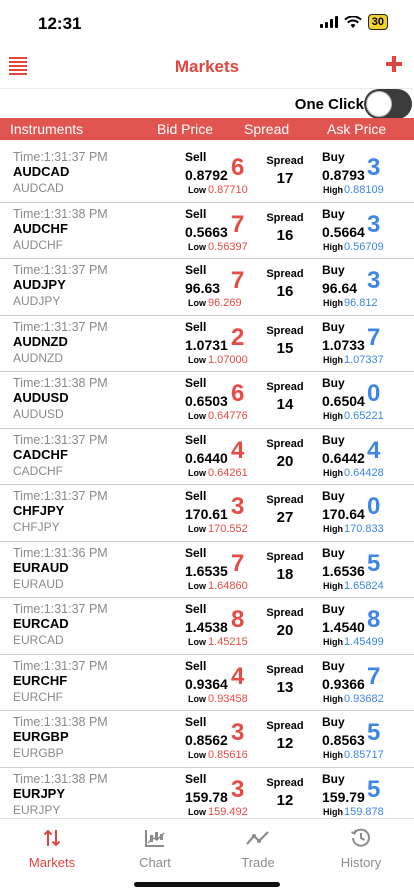 This screenshot has width=414, height=896. I want to click on low-value: 0.93458, so click(228, 698).